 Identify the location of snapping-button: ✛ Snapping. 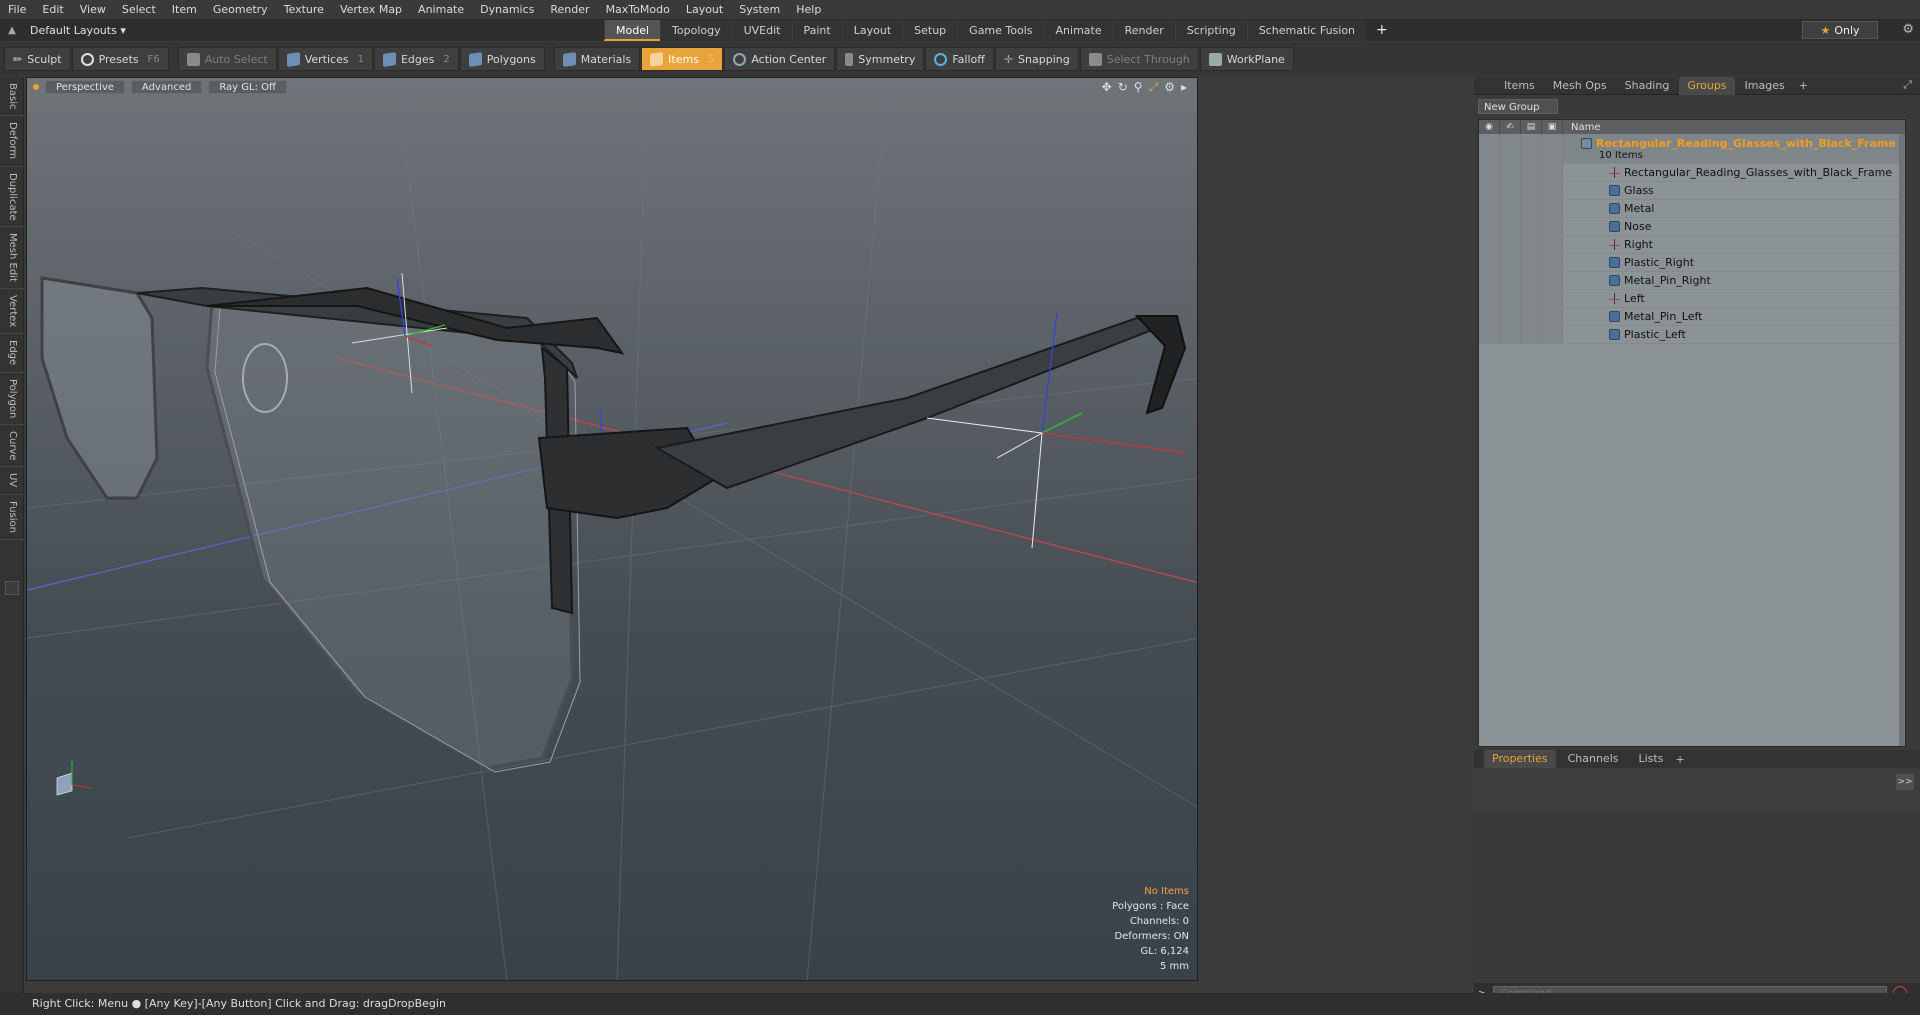
(1036, 59).